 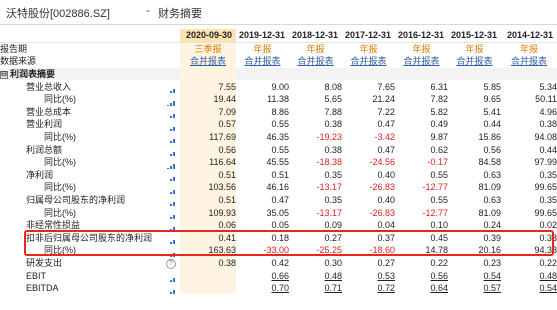 I want to click on value-cell: 7.82, so click(x=439, y=99).